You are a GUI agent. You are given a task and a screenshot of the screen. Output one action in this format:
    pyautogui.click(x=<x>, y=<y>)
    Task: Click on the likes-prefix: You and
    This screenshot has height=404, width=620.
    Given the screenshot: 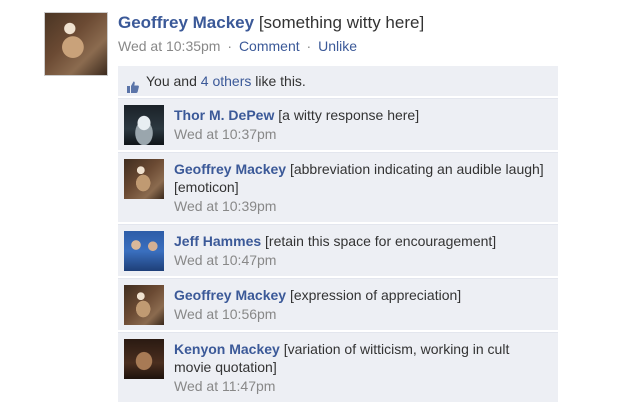 What is the action you would take?
    pyautogui.click(x=173, y=81)
    